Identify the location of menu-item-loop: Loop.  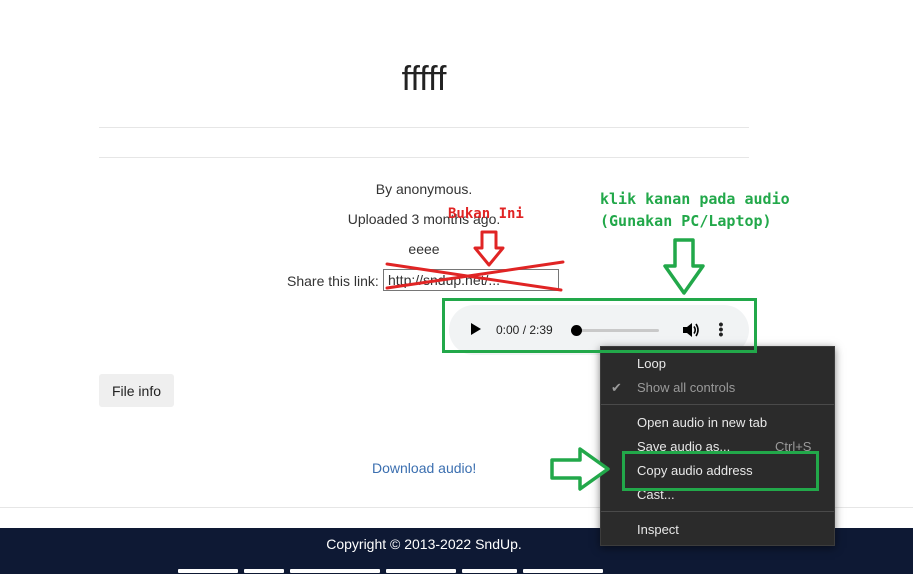
(651, 363).